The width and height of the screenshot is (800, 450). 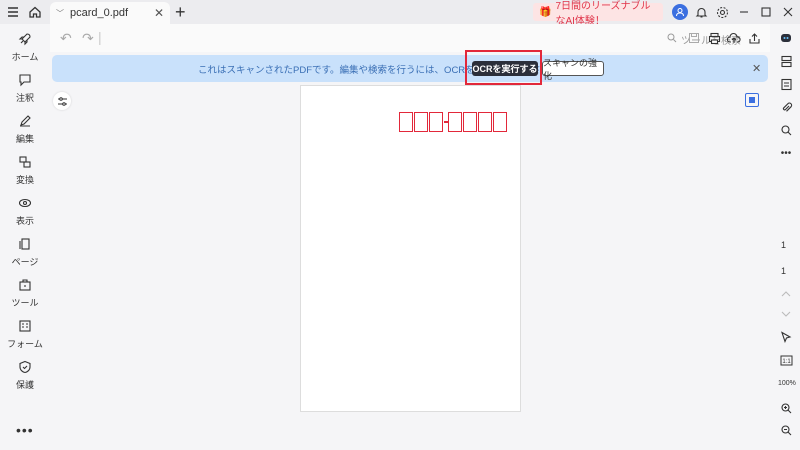 What do you see at coordinates (786, 408) in the screenshot?
I see `zoom-in-icon` at bounding box center [786, 408].